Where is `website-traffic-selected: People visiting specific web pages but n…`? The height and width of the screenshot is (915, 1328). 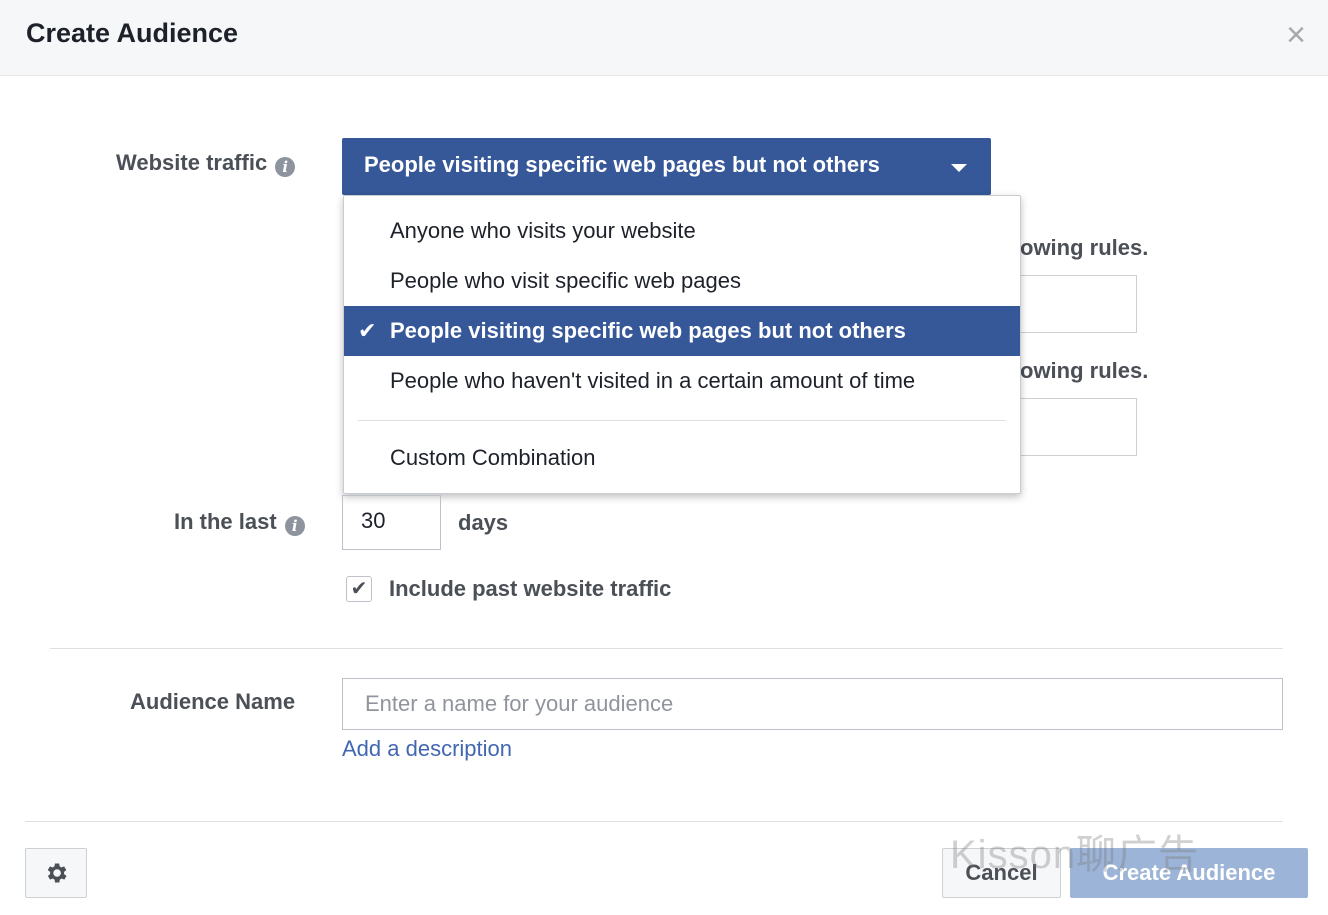 website-traffic-selected: People visiting specific web pages but n… is located at coordinates (622, 164).